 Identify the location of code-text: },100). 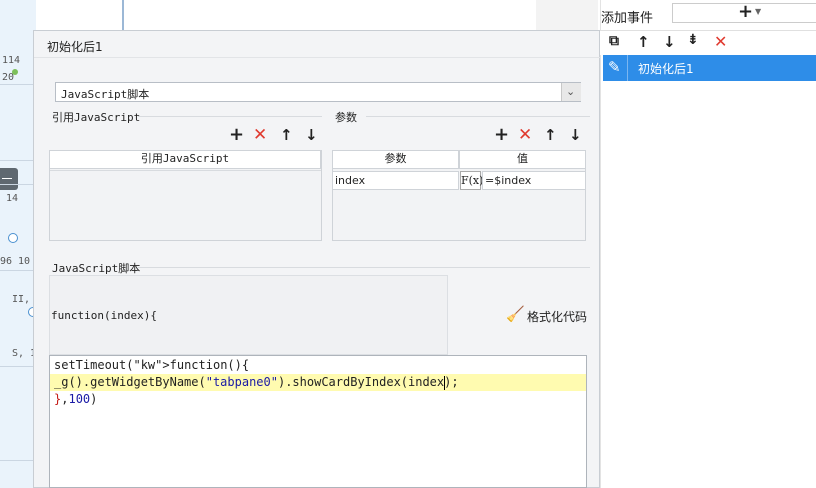
(76, 399).